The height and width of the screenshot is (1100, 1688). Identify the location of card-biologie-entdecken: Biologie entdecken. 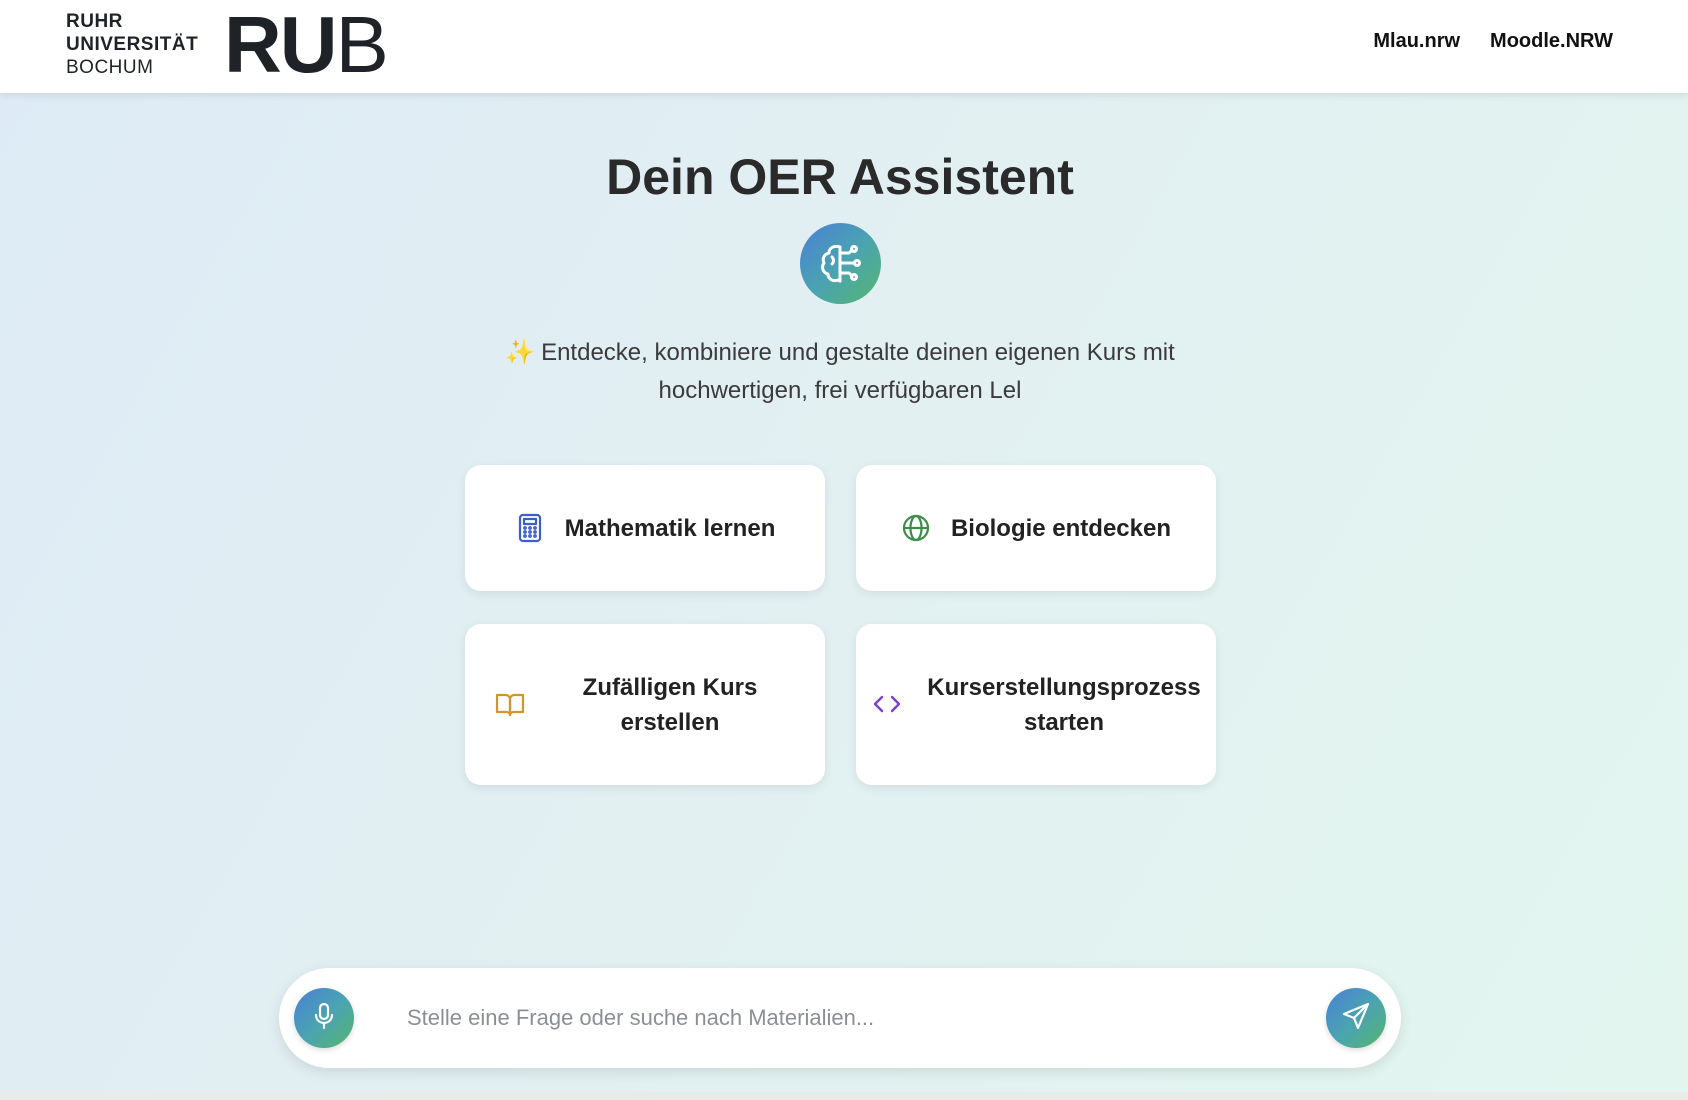
(1036, 528).